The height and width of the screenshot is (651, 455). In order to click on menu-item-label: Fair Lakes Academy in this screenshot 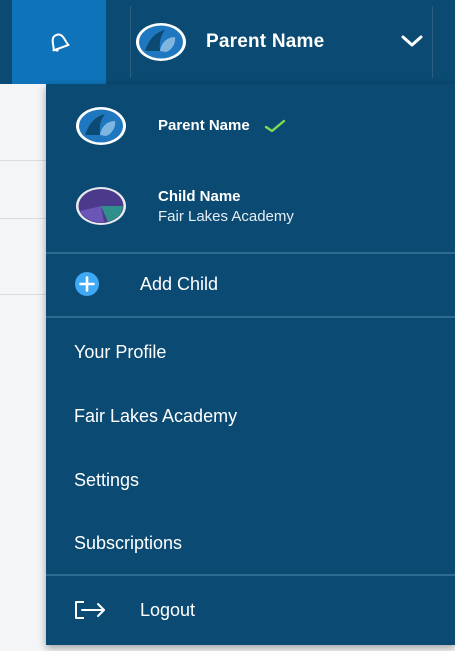, I will do `click(156, 415)`.